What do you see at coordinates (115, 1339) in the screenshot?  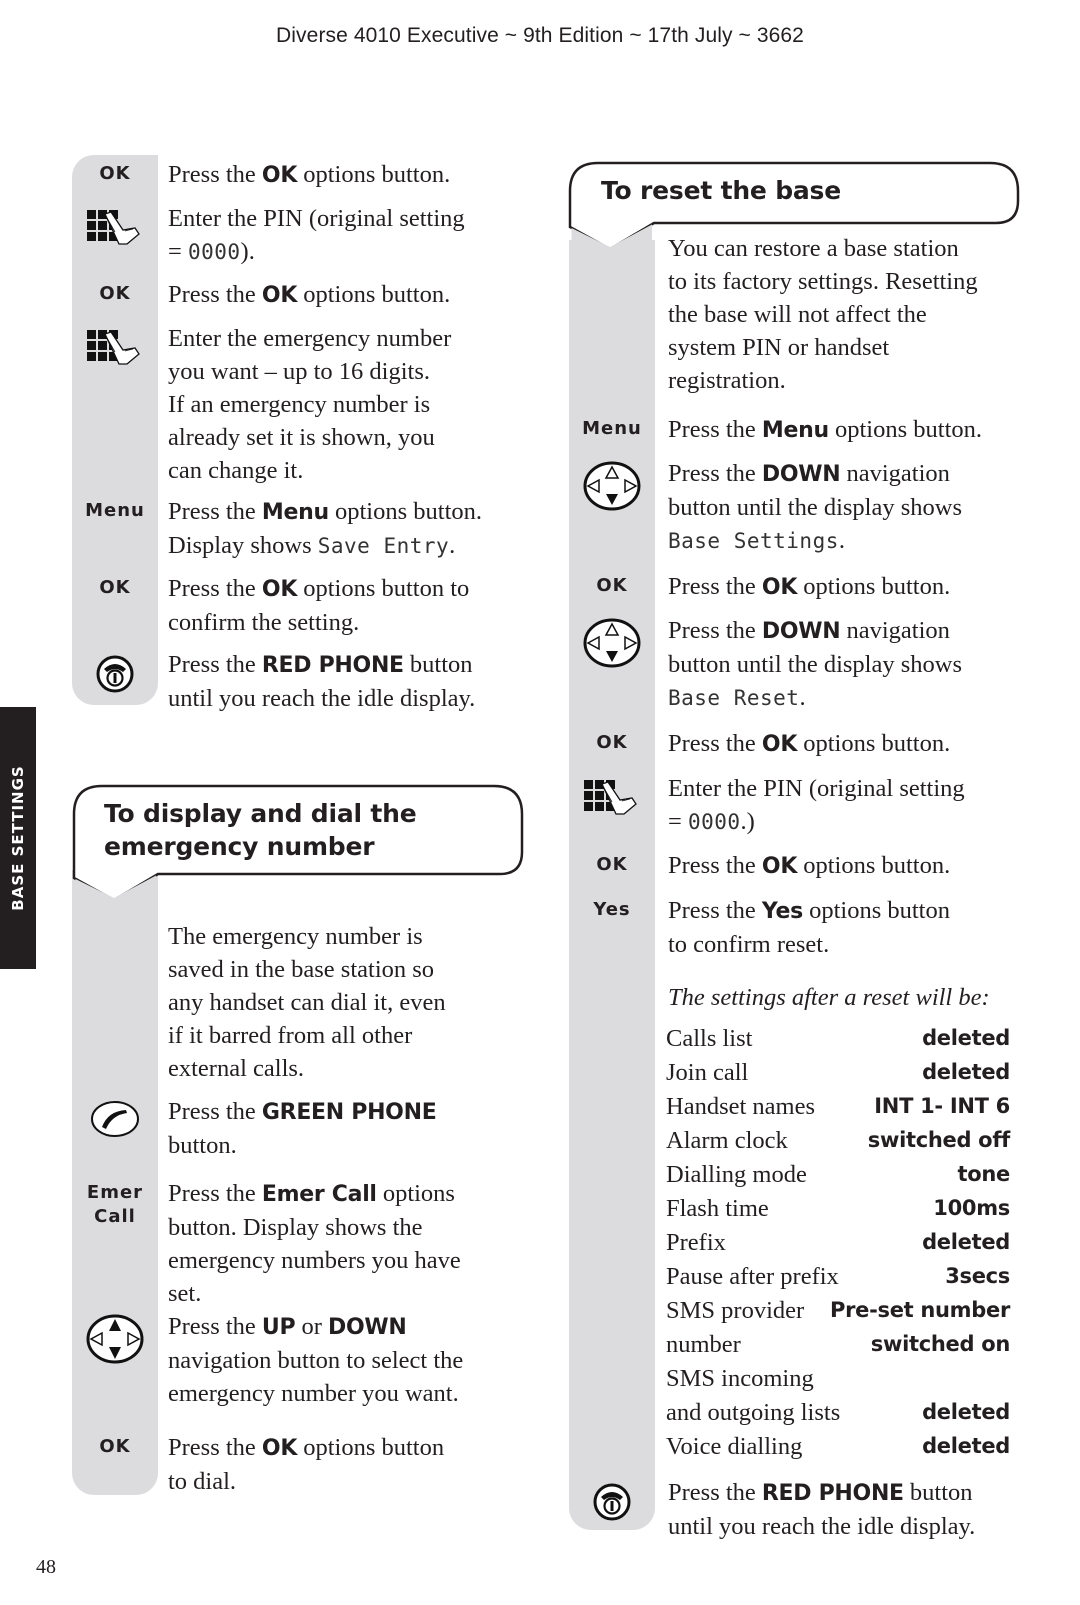 I see `nav-up-down-icon` at bounding box center [115, 1339].